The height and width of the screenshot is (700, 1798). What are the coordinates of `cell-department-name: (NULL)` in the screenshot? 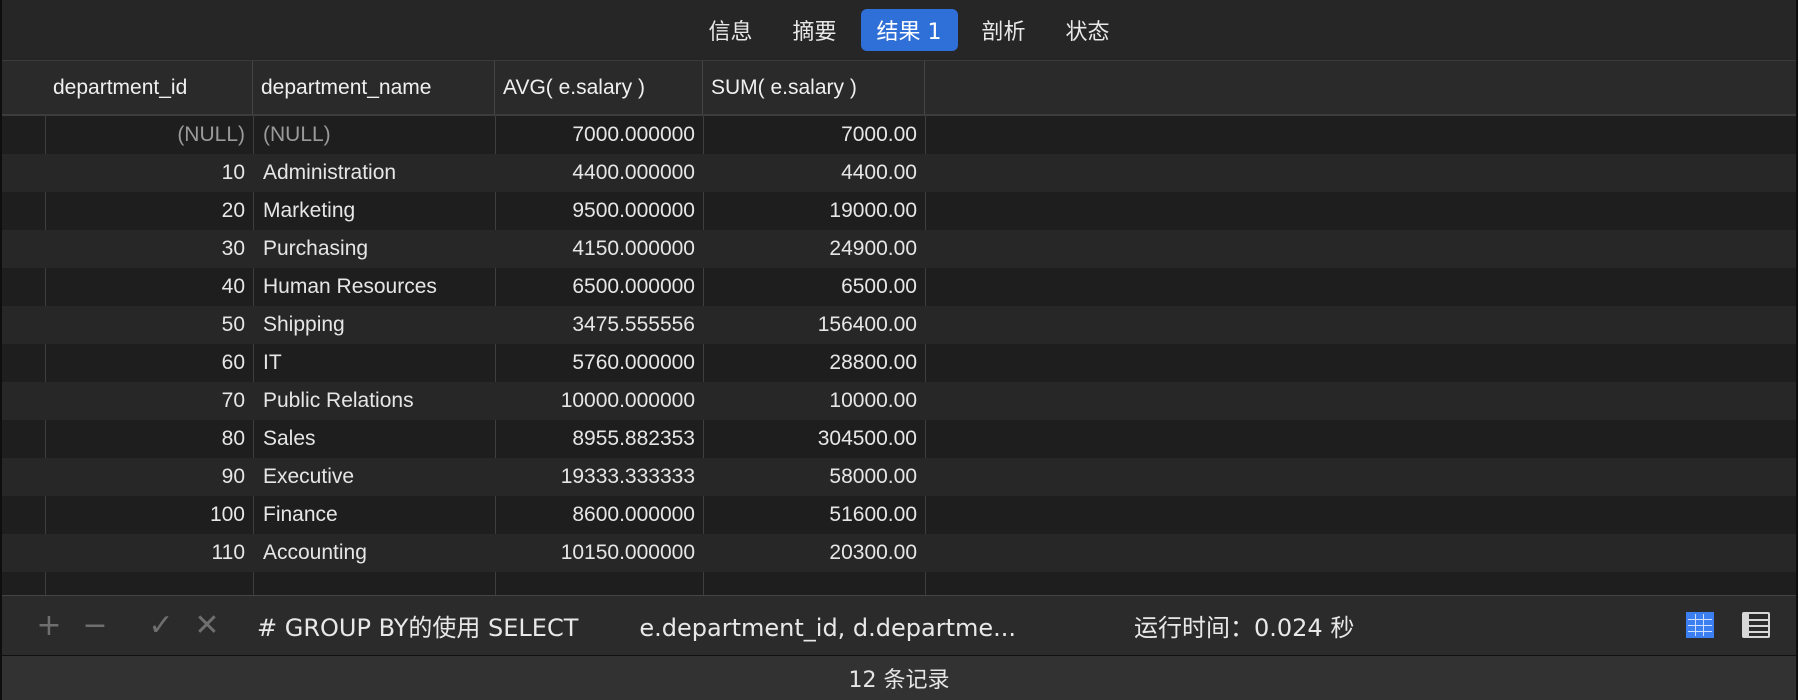 It's located at (374, 135).